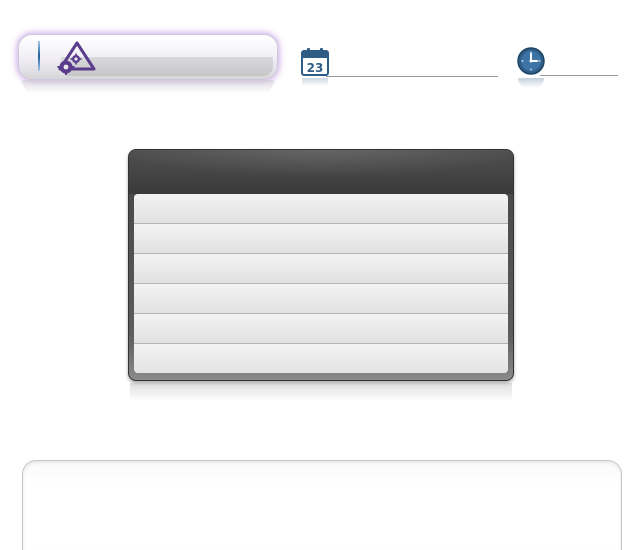 This screenshot has width=640, height=550. What do you see at coordinates (567, 61) in the screenshot?
I see `time-input-field` at bounding box center [567, 61].